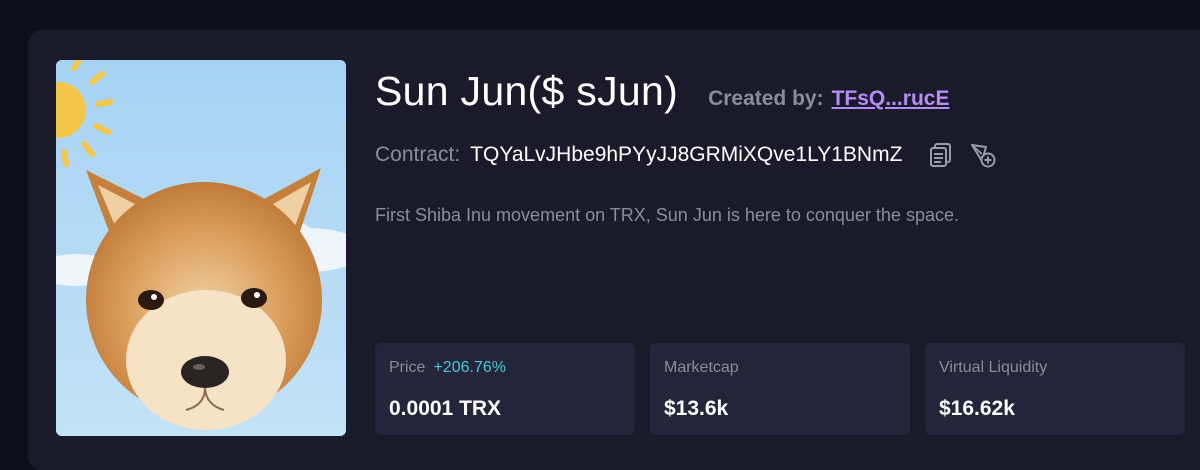 This screenshot has height=470, width=1200. Describe the element at coordinates (407, 367) in the screenshot. I see `price-label: Price` at that location.